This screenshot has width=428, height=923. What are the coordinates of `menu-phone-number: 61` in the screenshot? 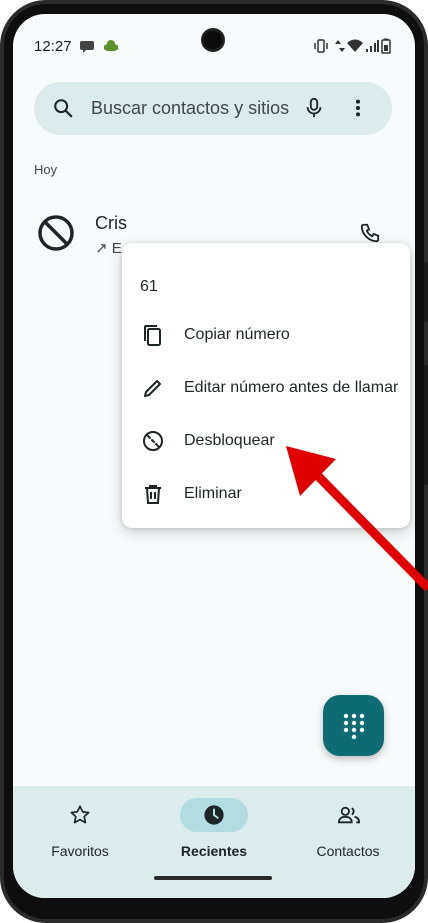 It's located at (149, 286).